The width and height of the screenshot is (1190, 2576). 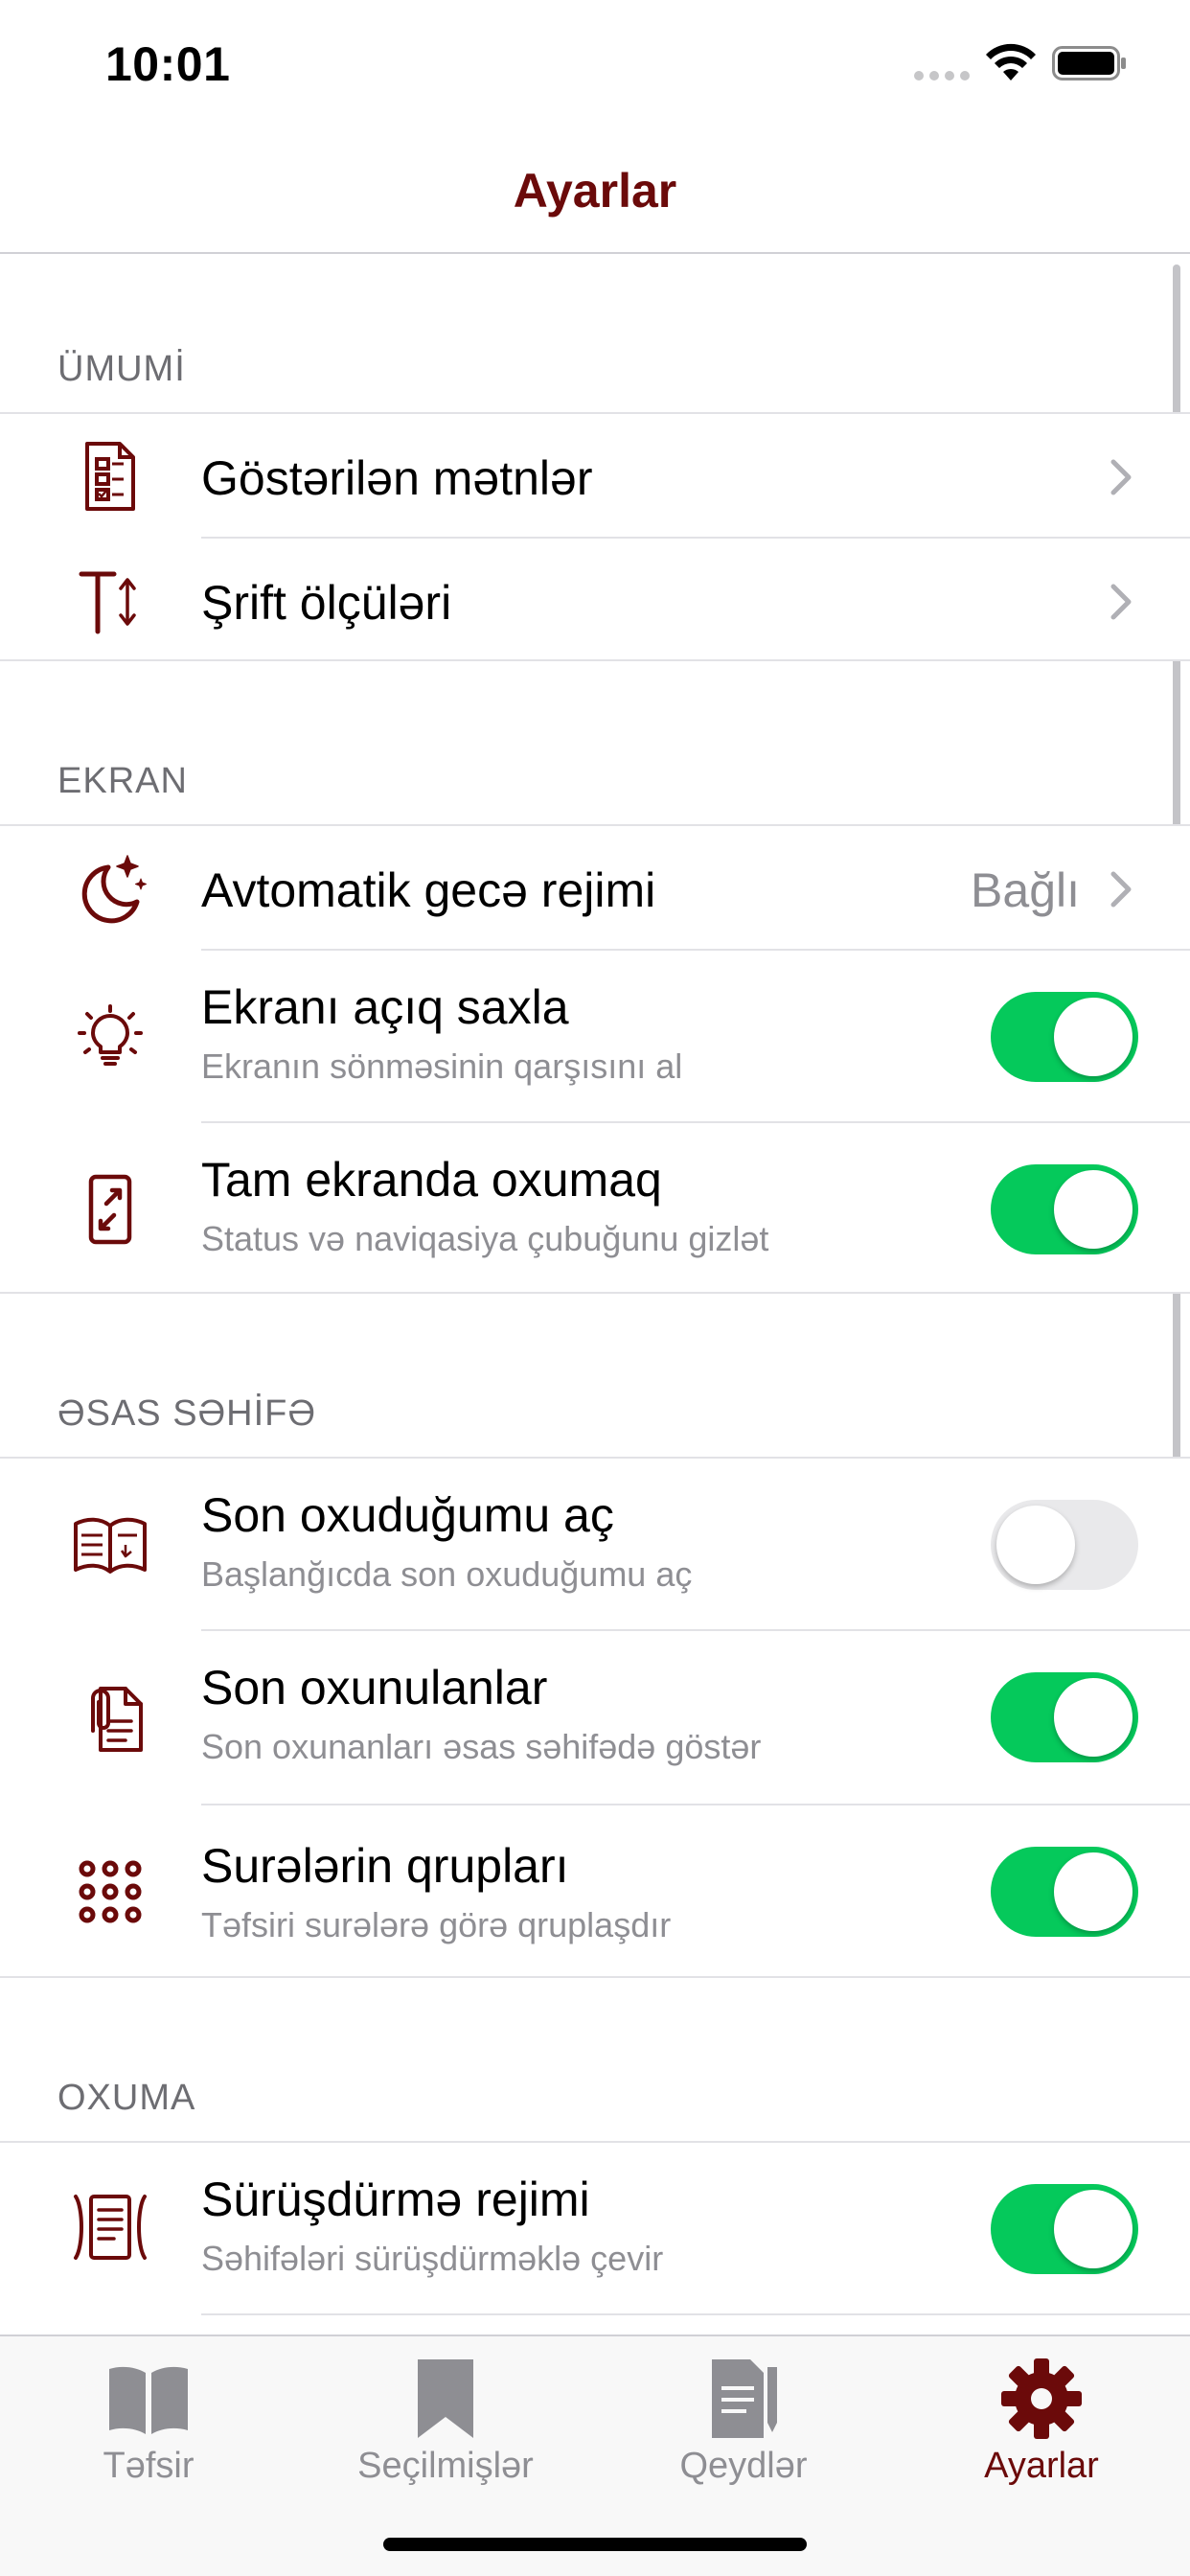 What do you see at coordinates (595, 2544) in the screenshot?
I see `home-indicator` at bounding box center [595, 2544].